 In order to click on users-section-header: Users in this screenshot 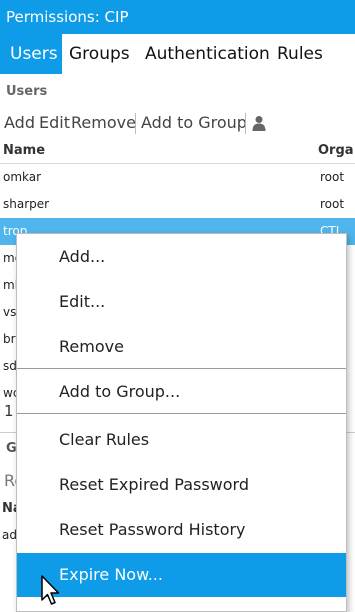, I will do `click(27, 91)`.